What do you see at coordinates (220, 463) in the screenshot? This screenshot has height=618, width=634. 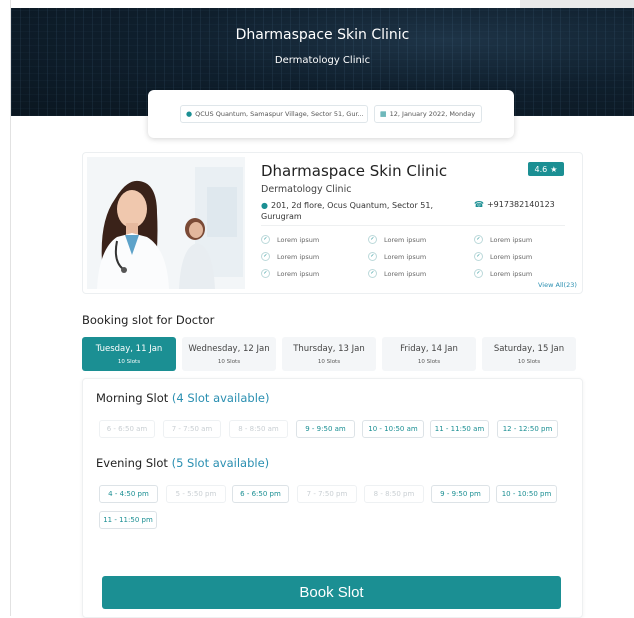 I see `evening-availability: (5 Slot available)` at bounding box center [220, 463].